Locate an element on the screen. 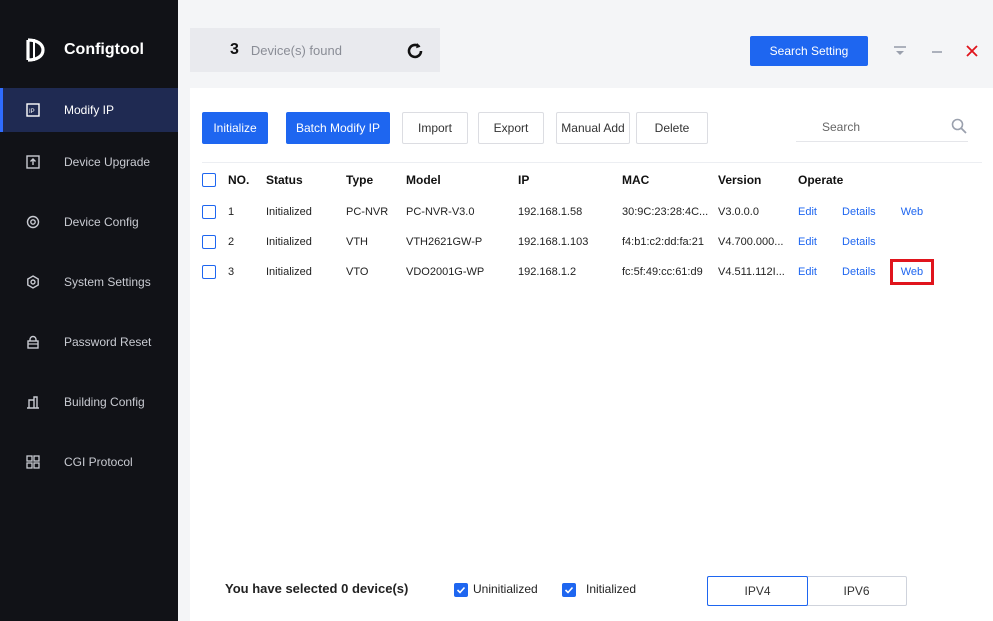  sidebar-item-label: System Settings is located at coordinates (107, 282).